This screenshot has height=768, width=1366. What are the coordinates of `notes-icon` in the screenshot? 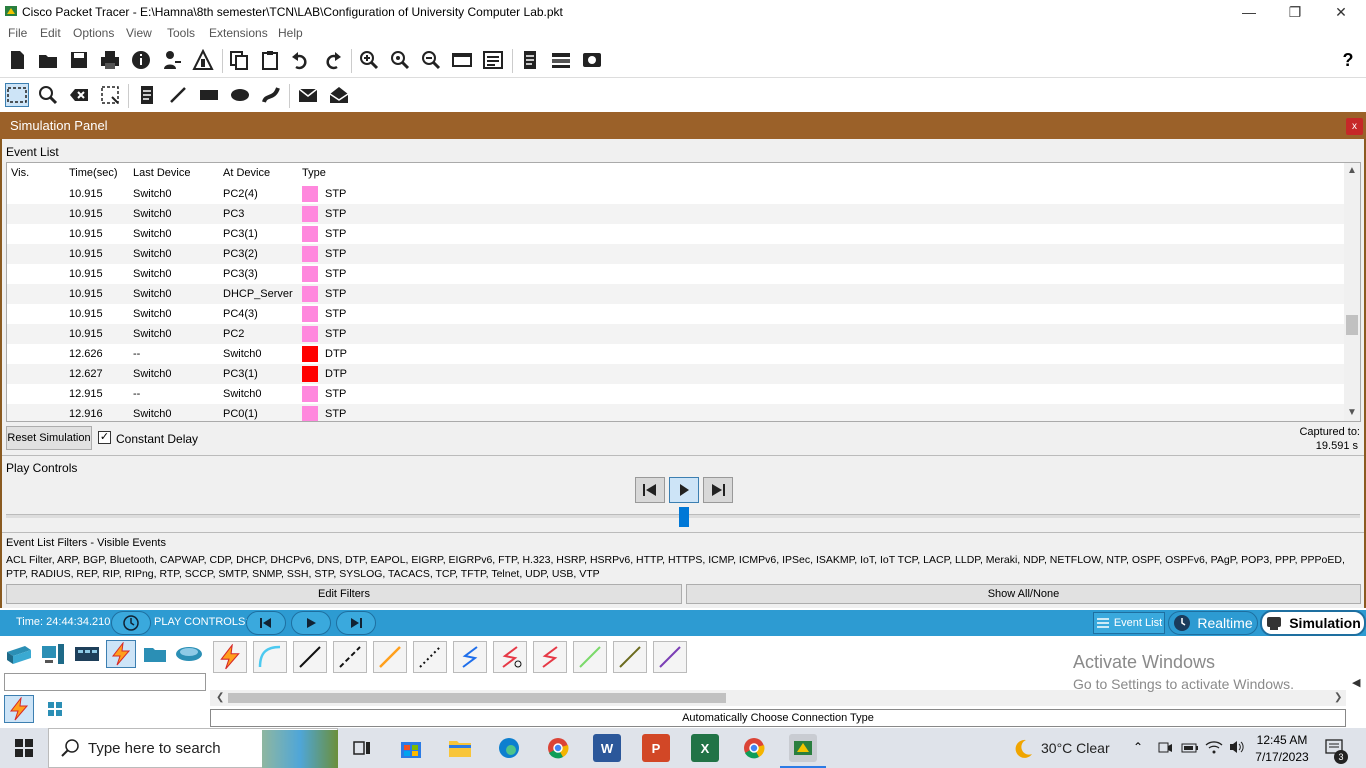 It's located at (530, 60).